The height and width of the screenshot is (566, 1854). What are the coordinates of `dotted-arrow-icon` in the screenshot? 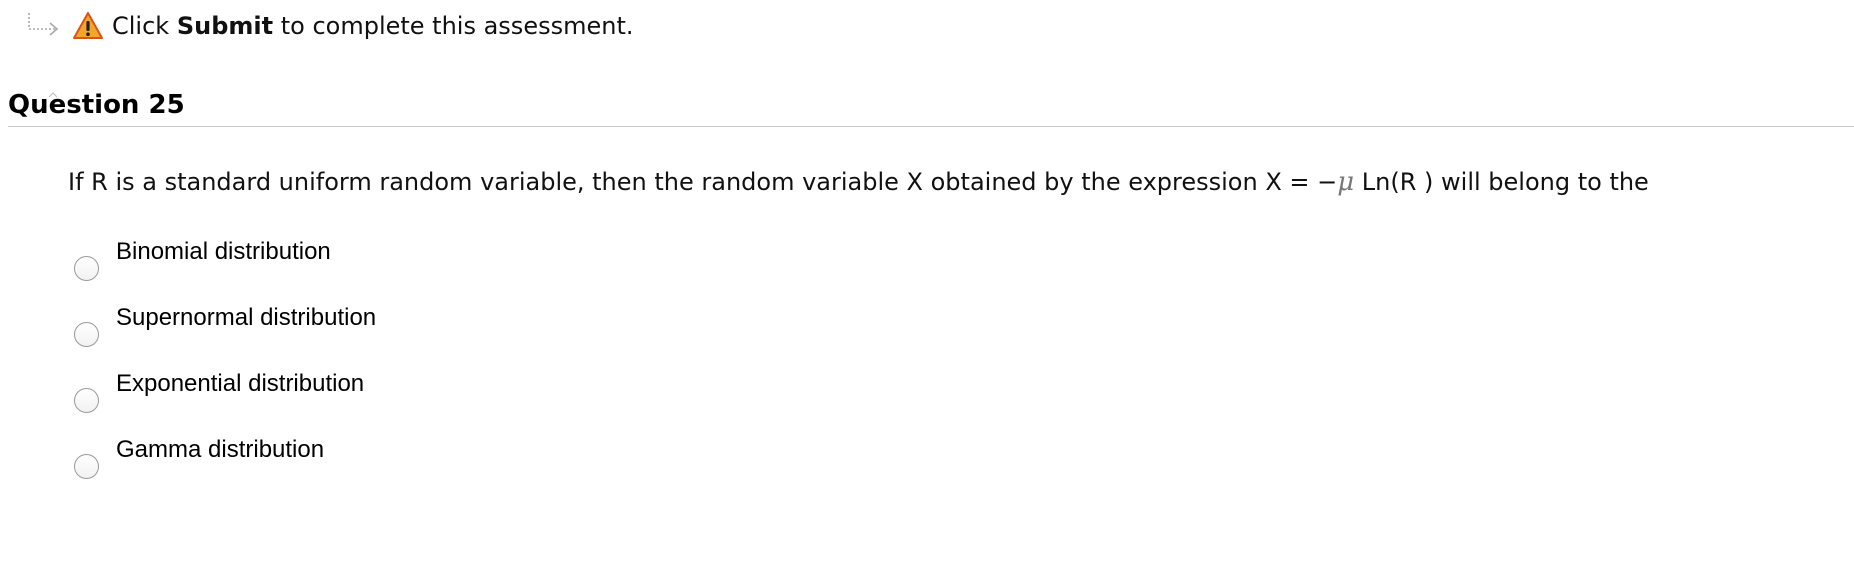 It's located at (43, 24).